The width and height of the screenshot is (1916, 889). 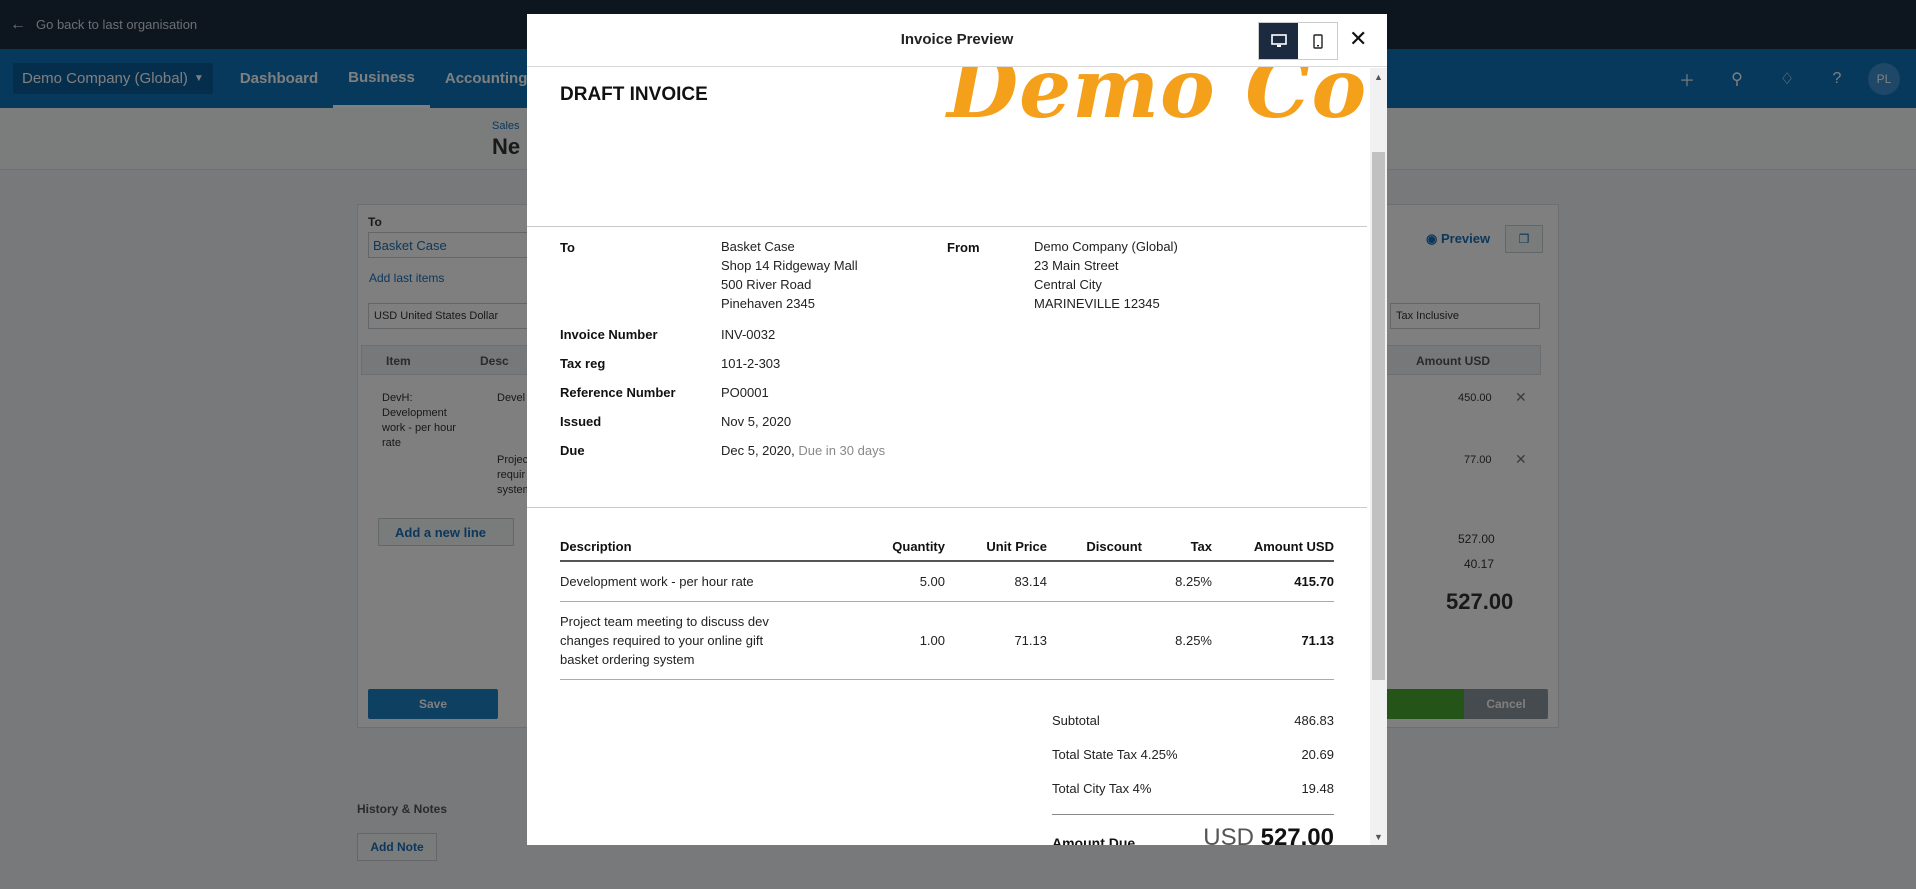 What do you see at coordinates (789, 265) in the screenshot?
I see `to-address-line: Shop 14 Ridgeway Mall` at bounding box center [789, 265].